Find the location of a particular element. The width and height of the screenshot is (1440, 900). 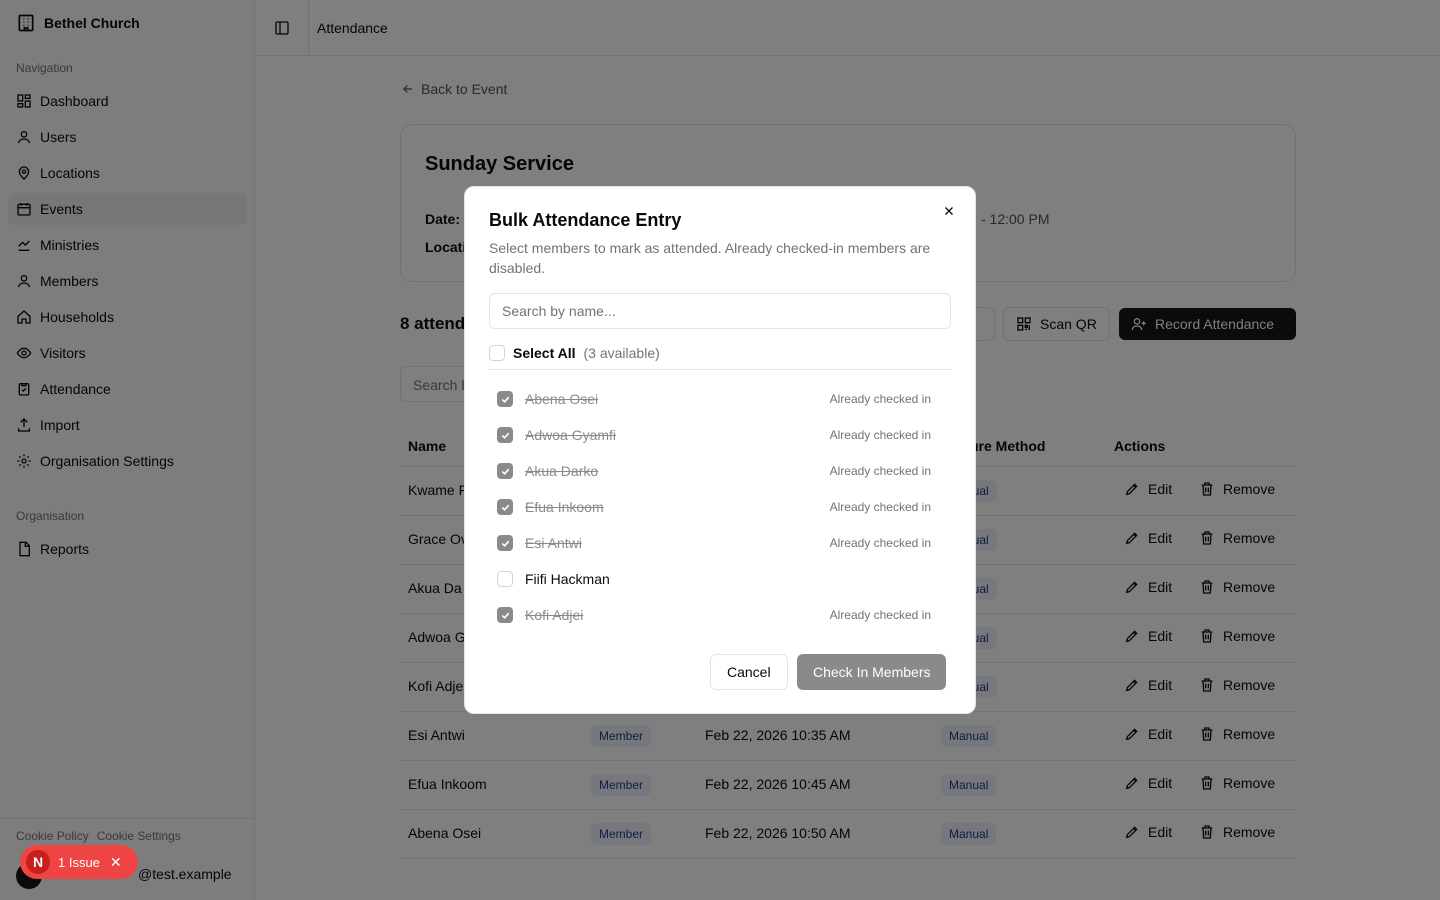

member-name: Abena Osei is located at coordinates (562, 399).